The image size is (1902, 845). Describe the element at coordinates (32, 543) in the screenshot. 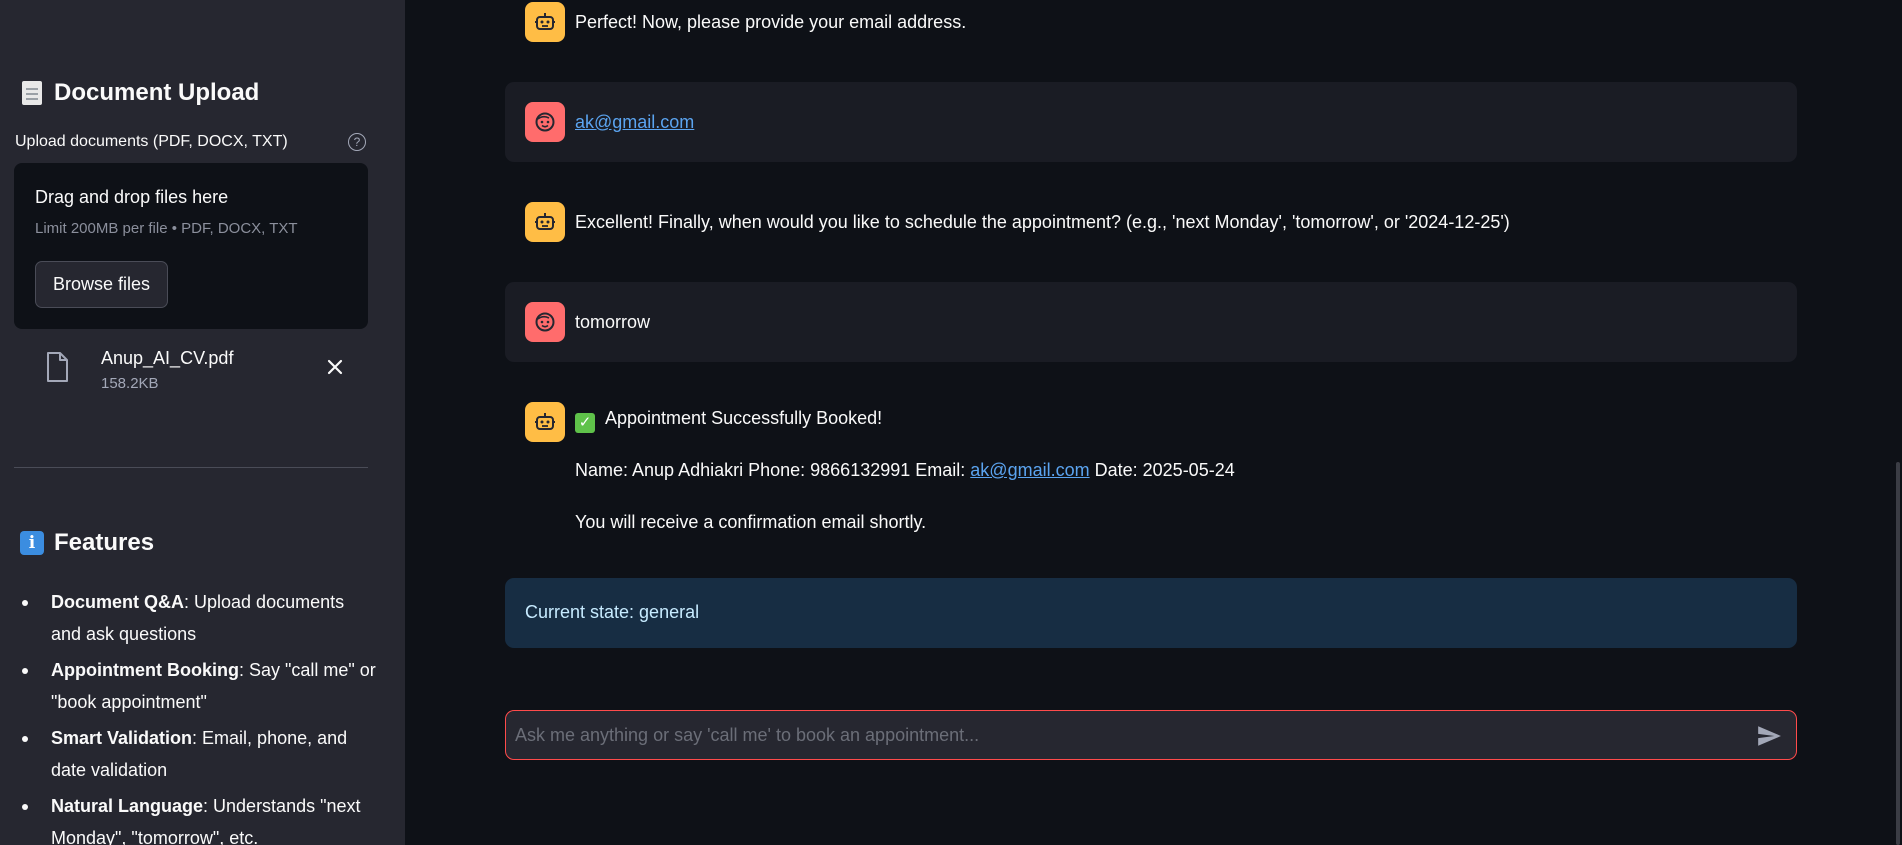

I see `info-icon: i` at that location.